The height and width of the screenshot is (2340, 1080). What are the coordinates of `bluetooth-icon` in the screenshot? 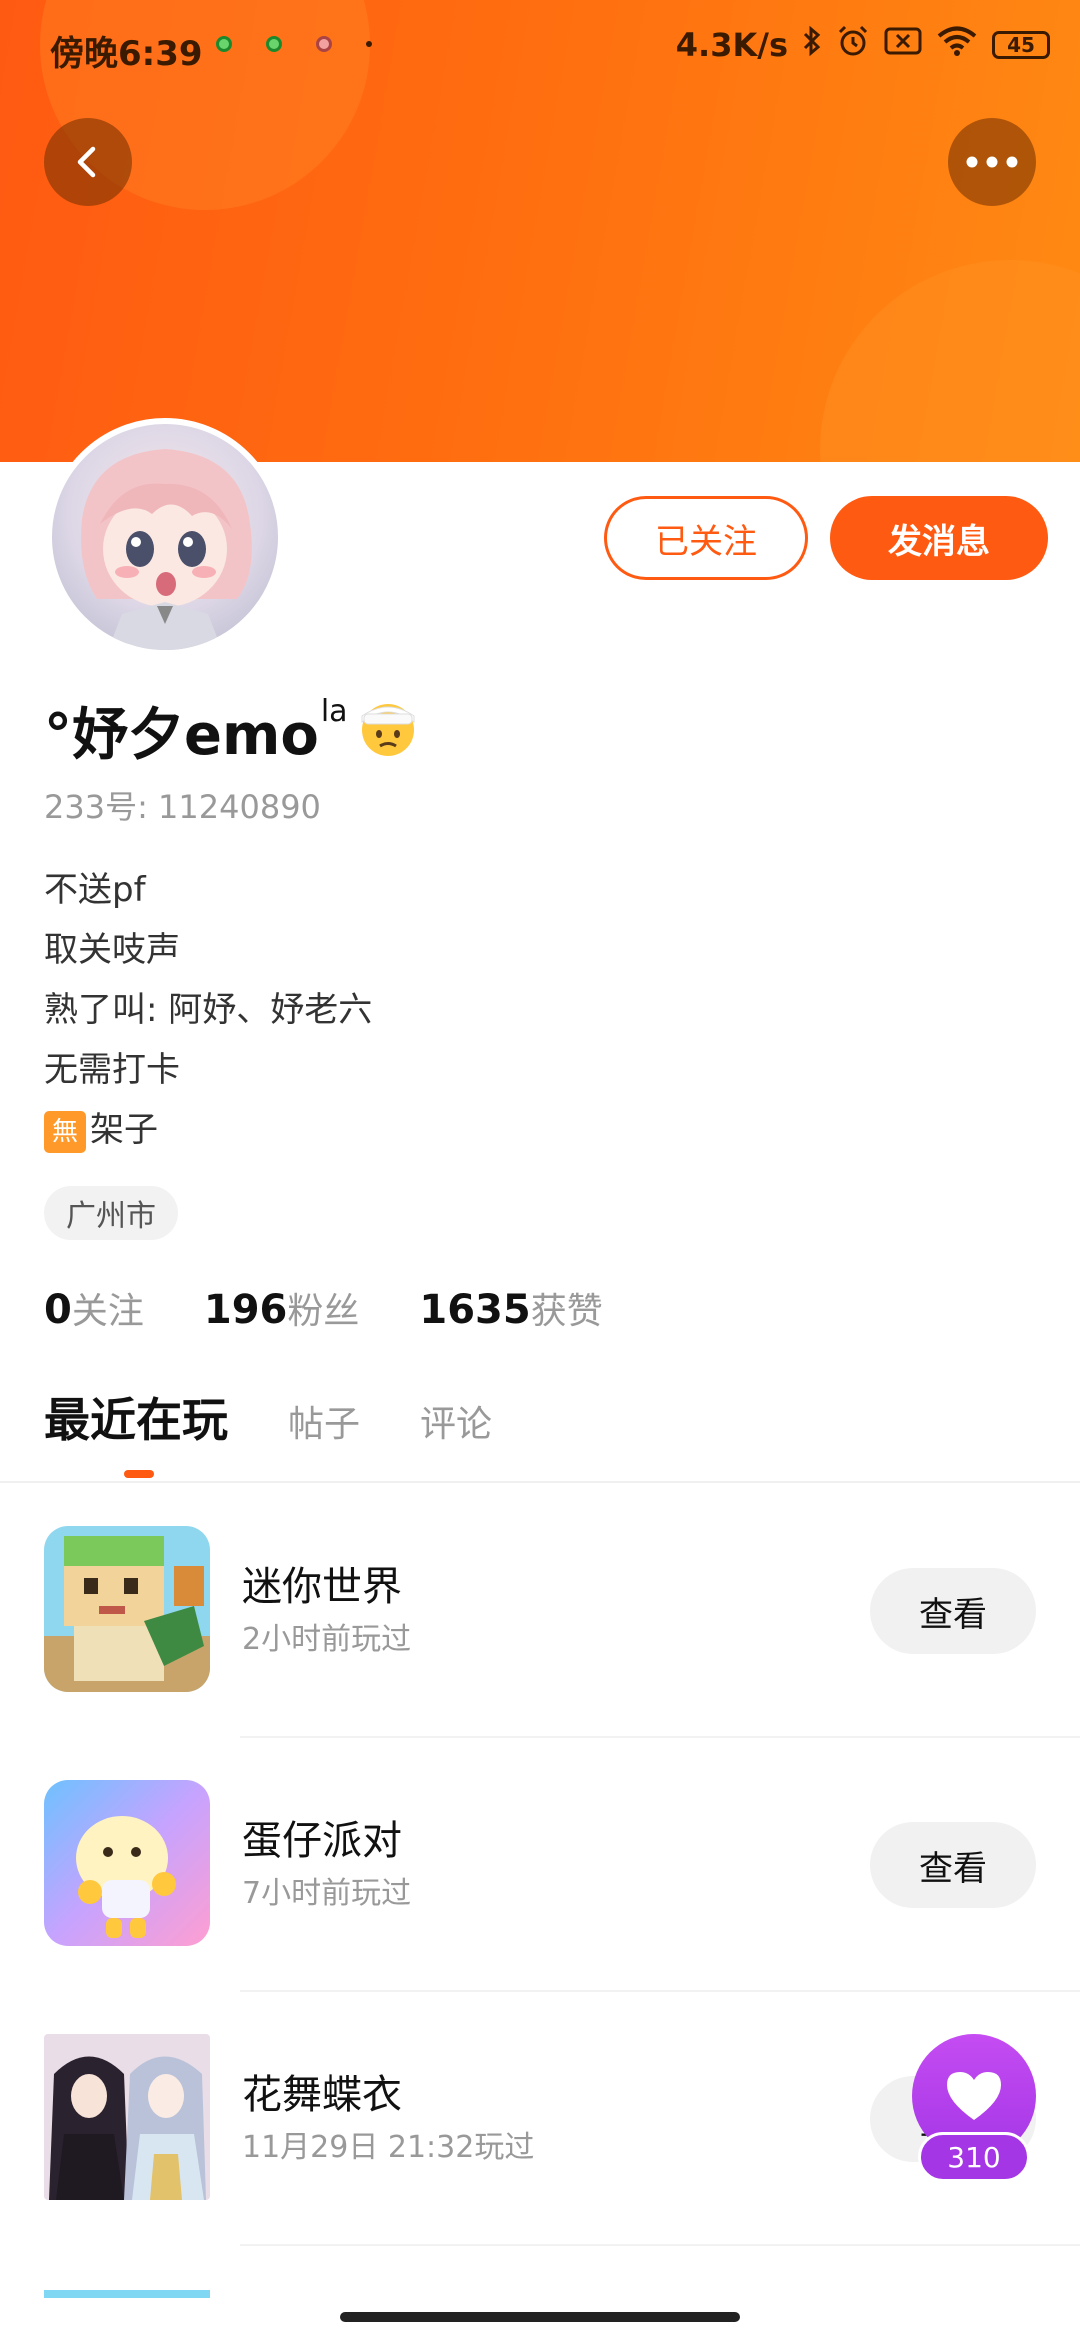 It's located at (812, 45).